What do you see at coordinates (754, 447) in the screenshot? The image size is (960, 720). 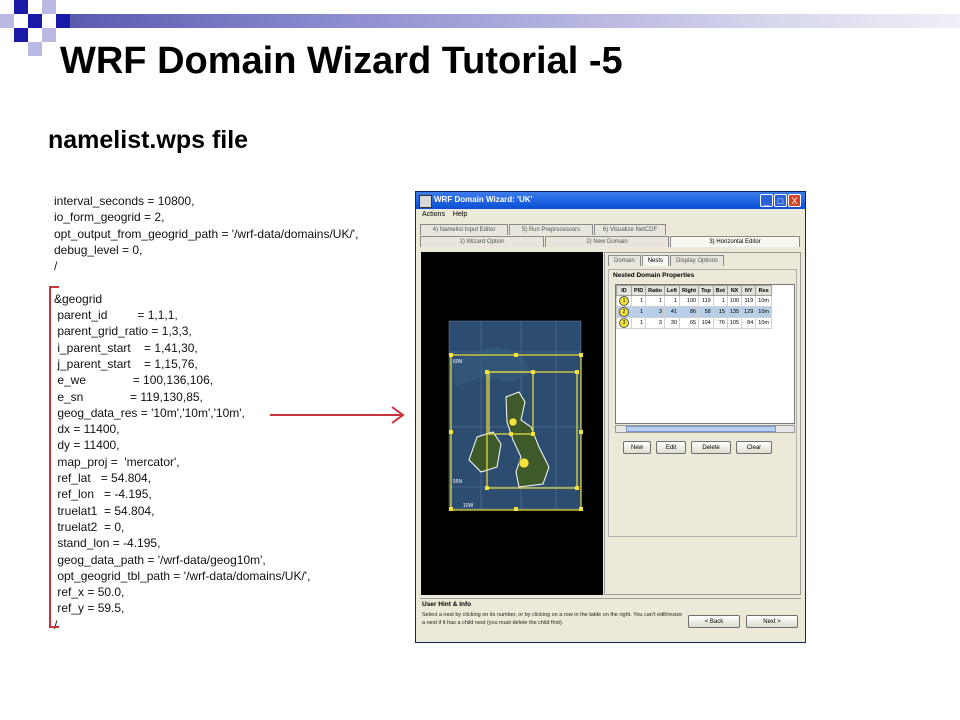 I see `clear-button: Clear` at bounding box center [754, 447].